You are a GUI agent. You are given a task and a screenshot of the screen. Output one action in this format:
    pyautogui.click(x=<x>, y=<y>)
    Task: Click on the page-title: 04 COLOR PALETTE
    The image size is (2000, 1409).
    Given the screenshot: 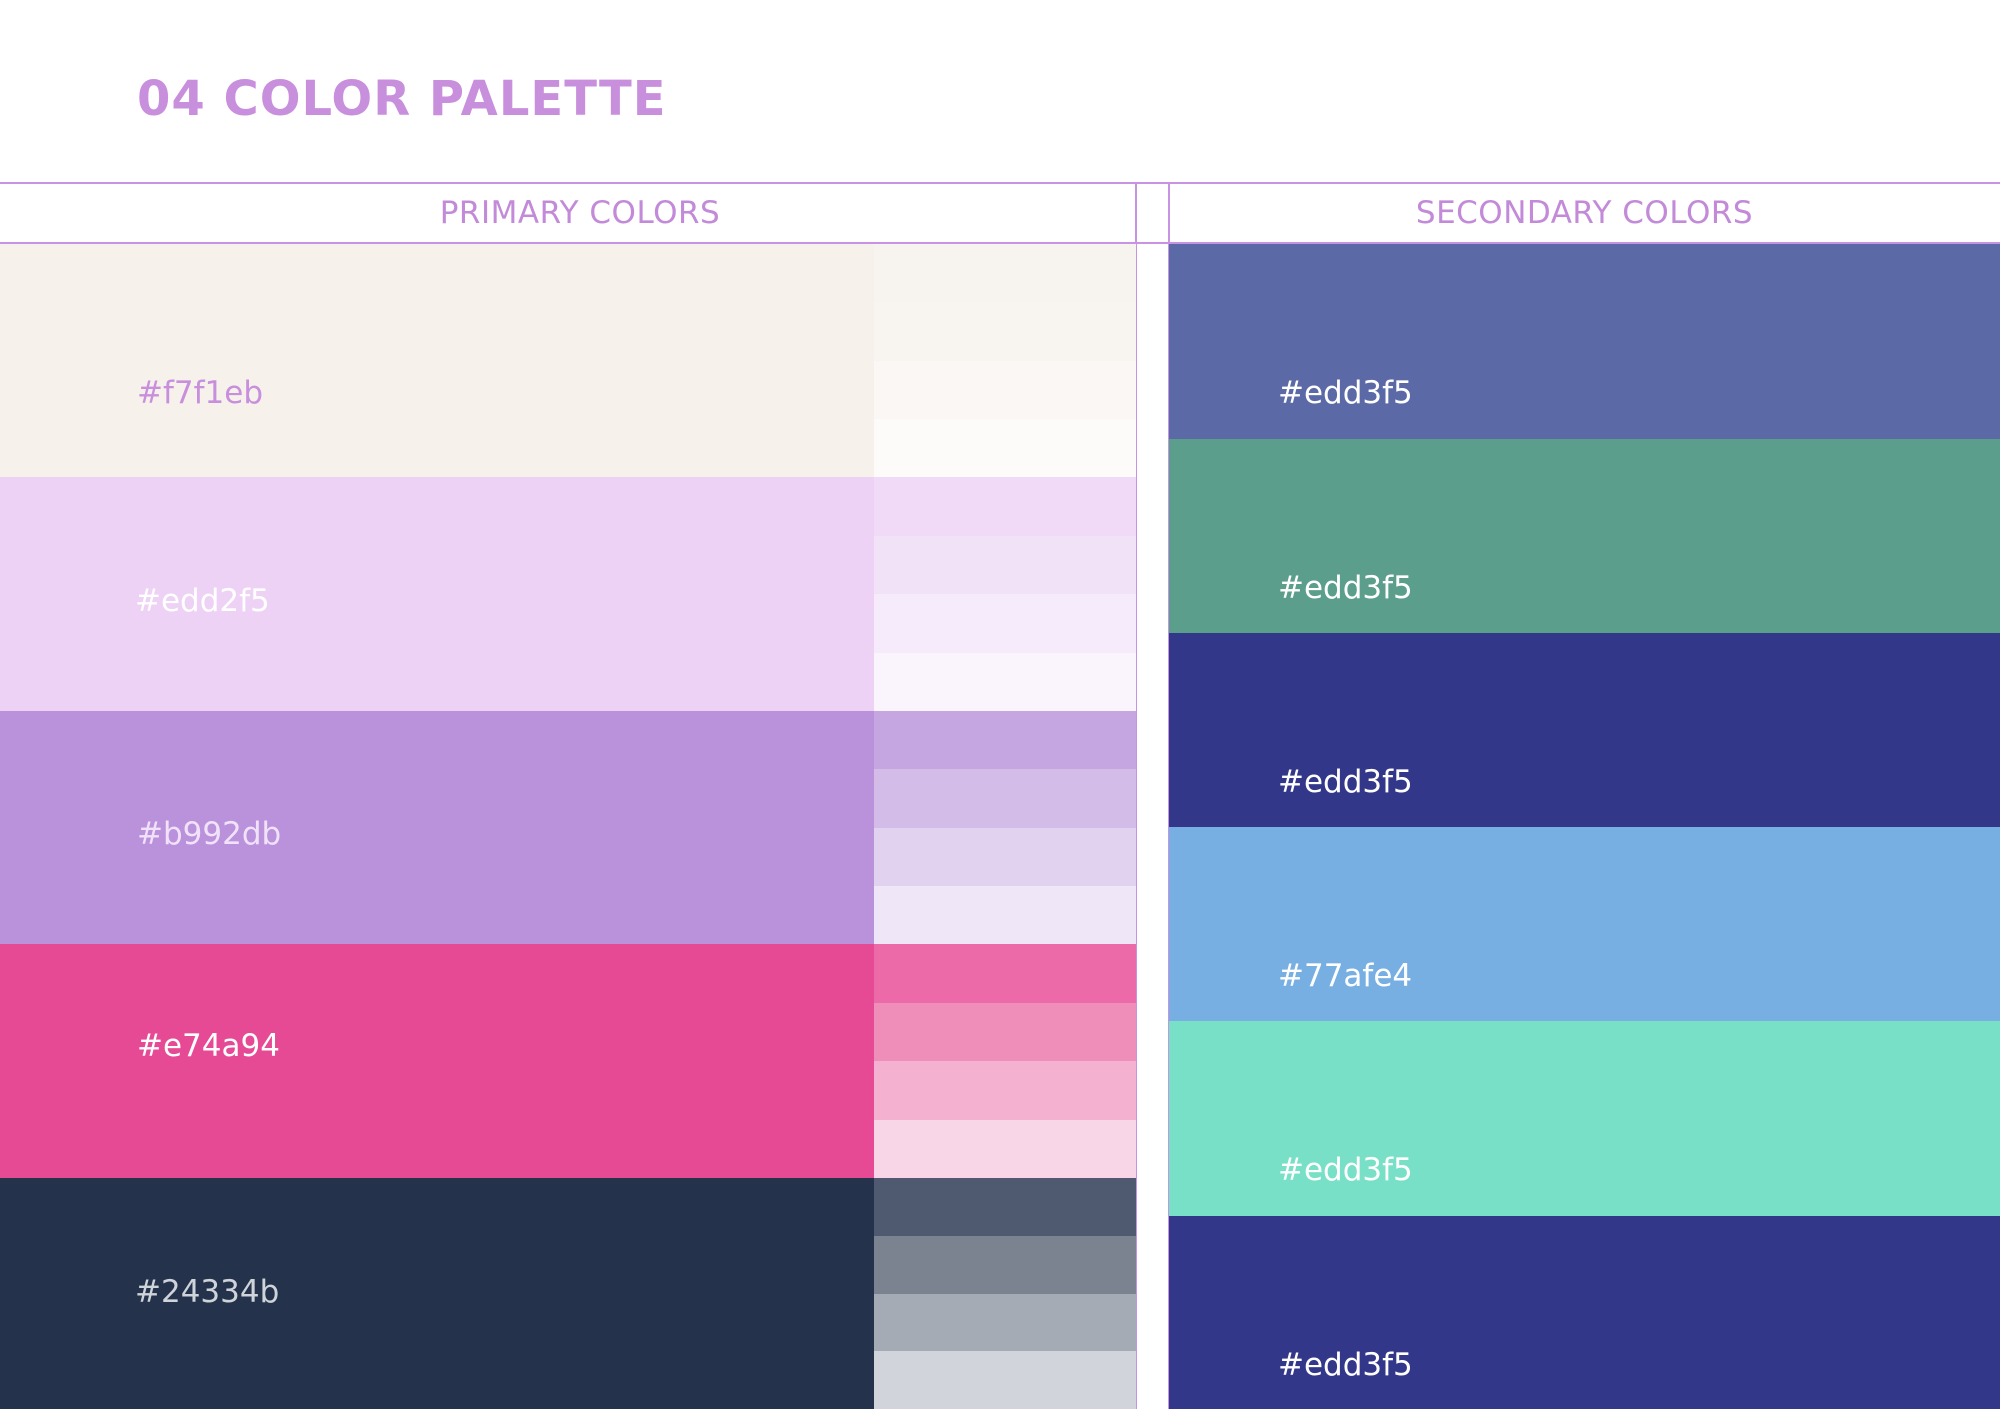 What is the action you would take?
    pyautogui.click(x=402, y=99)
    